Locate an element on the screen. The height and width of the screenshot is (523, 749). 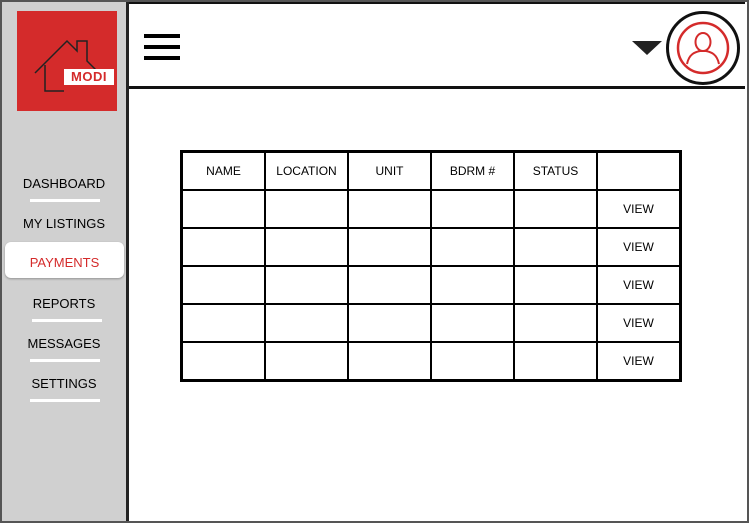
caret-down-icon is located at coordinates (647, 48).